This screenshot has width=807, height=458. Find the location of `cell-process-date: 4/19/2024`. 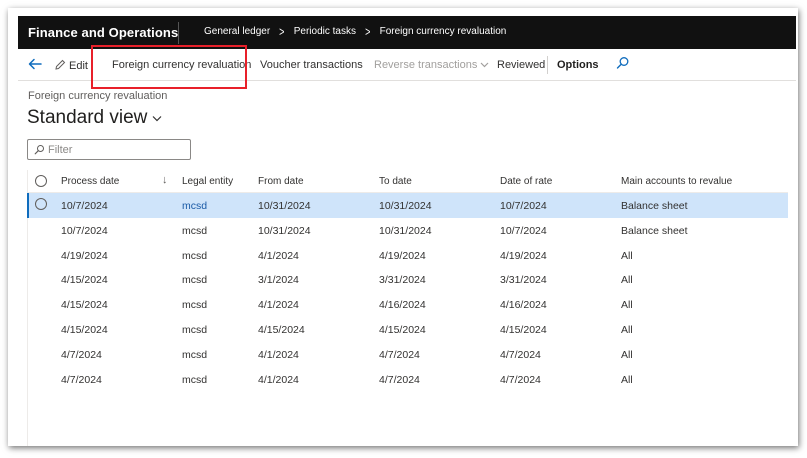

cell-process-date: 4/19/2024 is located at coordinates (84, 255).